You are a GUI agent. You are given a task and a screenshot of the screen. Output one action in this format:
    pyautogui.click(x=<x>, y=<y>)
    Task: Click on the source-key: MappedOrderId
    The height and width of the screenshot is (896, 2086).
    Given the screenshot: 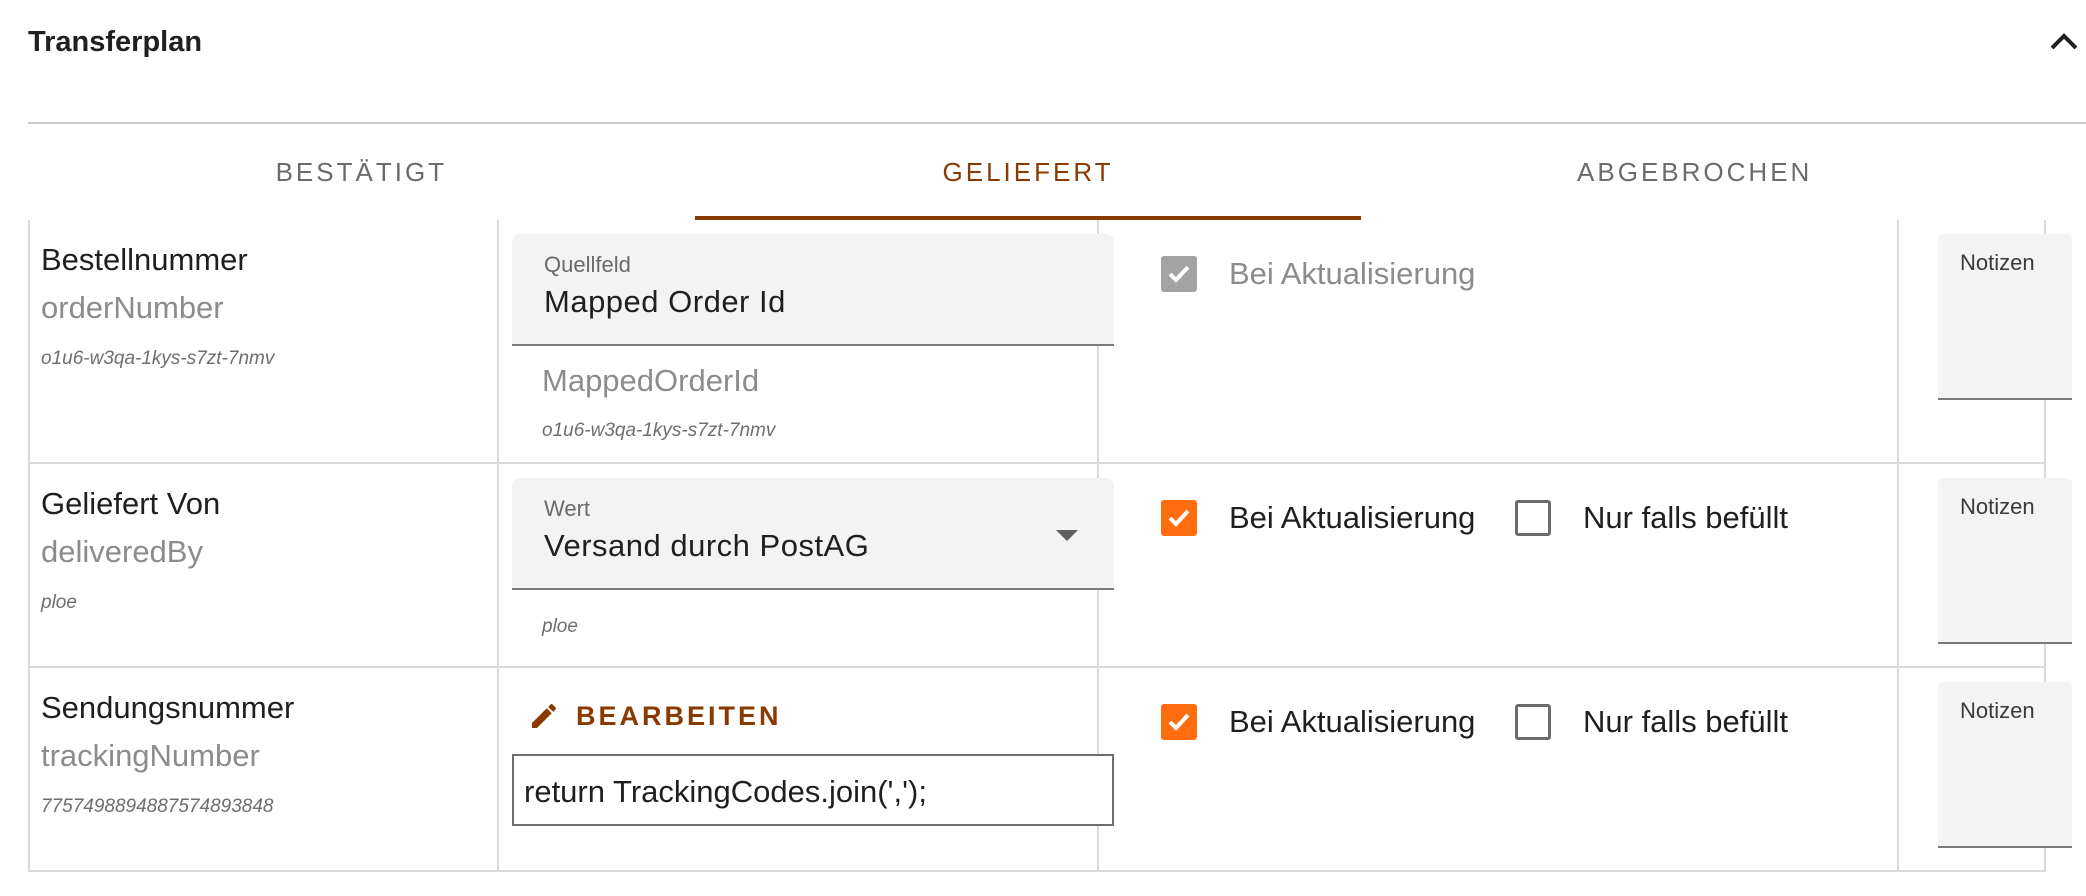 What is the action you would take?
    pyautogui.click(x=651, y=380)
    